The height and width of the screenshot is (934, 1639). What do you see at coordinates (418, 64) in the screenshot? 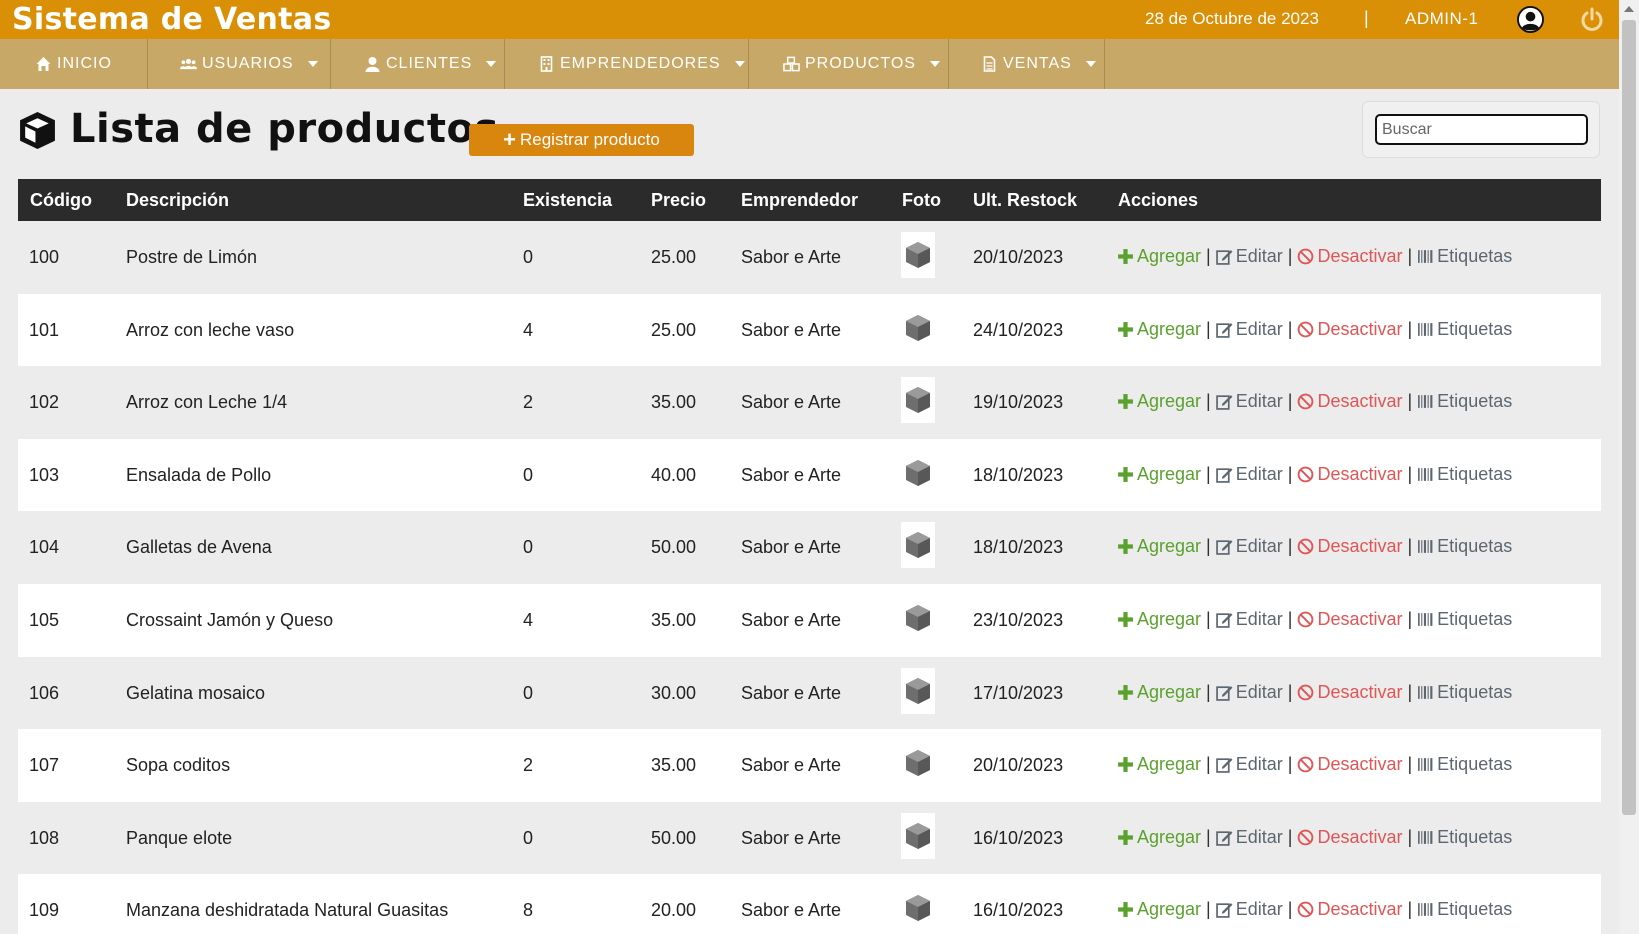
I see `nav-item-clientes: CLIENTES` at bounding box center [418, 64].